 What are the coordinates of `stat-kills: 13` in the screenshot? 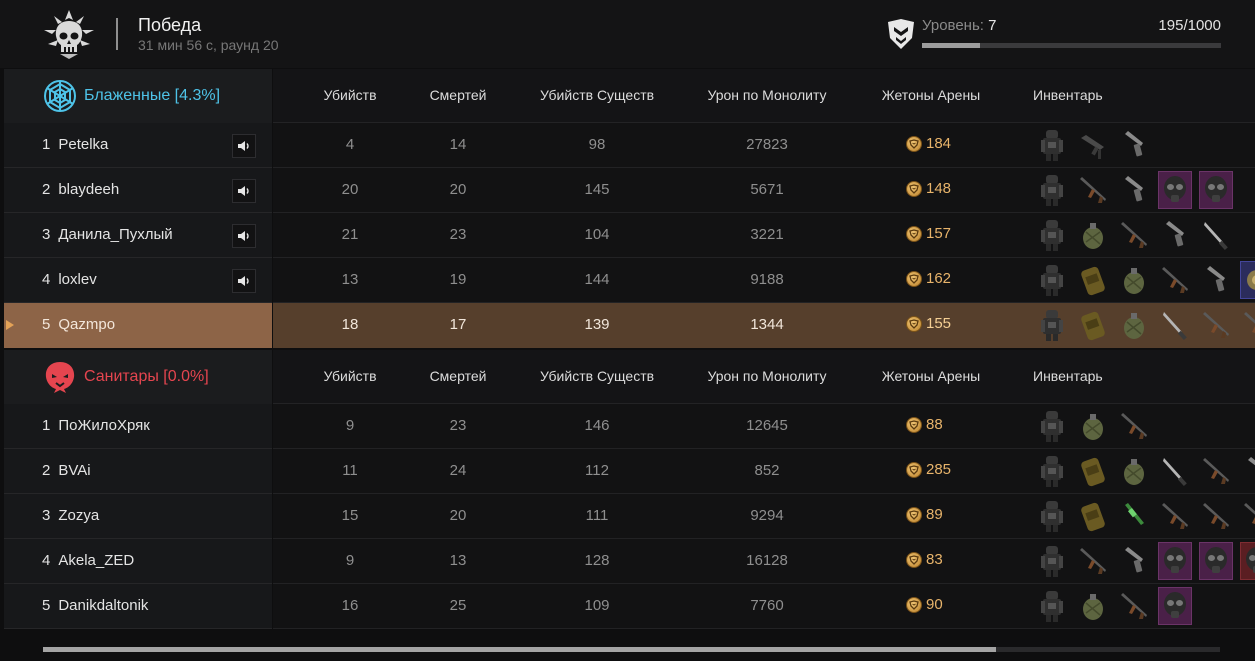 It's located at (350, 279).